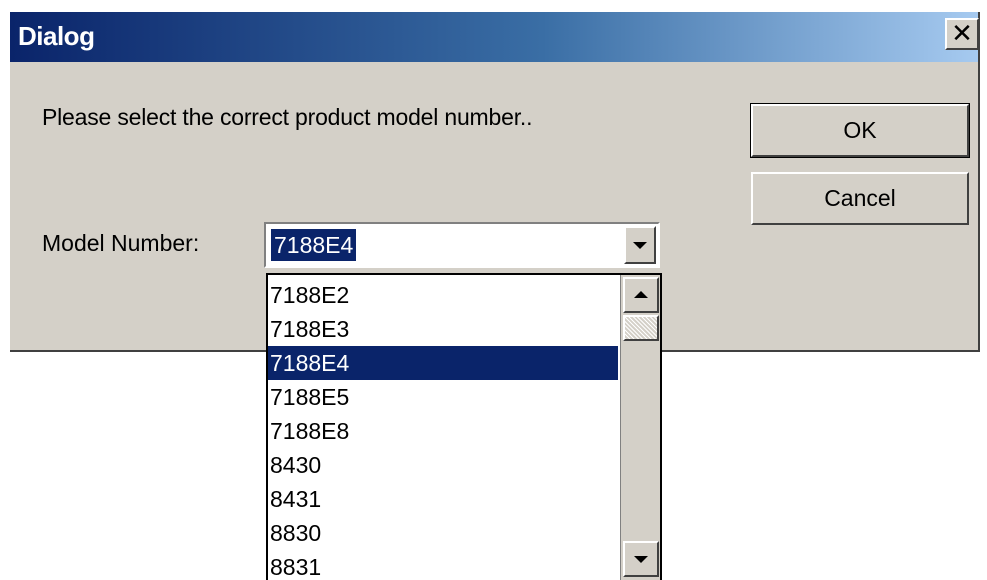 The width and height of the screenshot is (987, 580). What do you see at coordinates (443, 295) in the screenshot?
I see `dropdown-option: 7188E2` at bounding box center [443, 295].